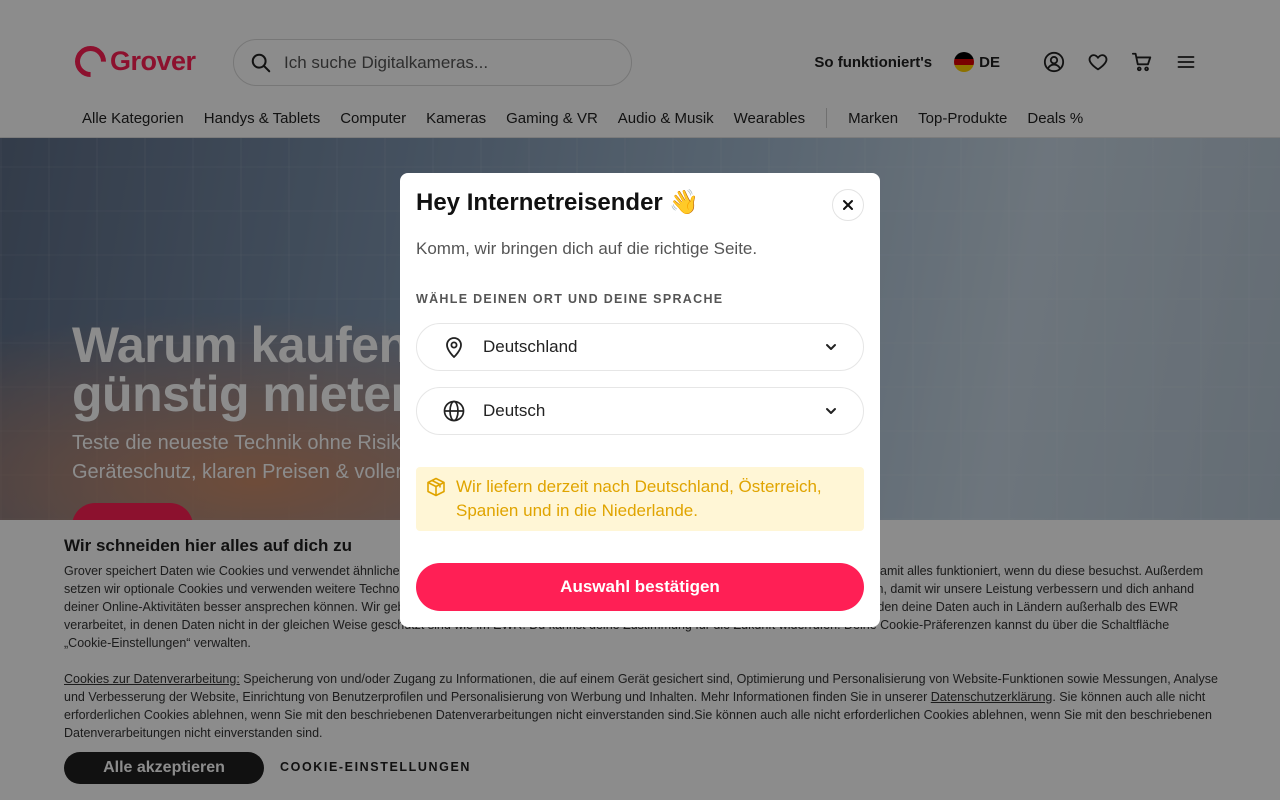 This screenshot has height=800, width=1280. I want to click on language-value: Deutsch, so click(514, 410).